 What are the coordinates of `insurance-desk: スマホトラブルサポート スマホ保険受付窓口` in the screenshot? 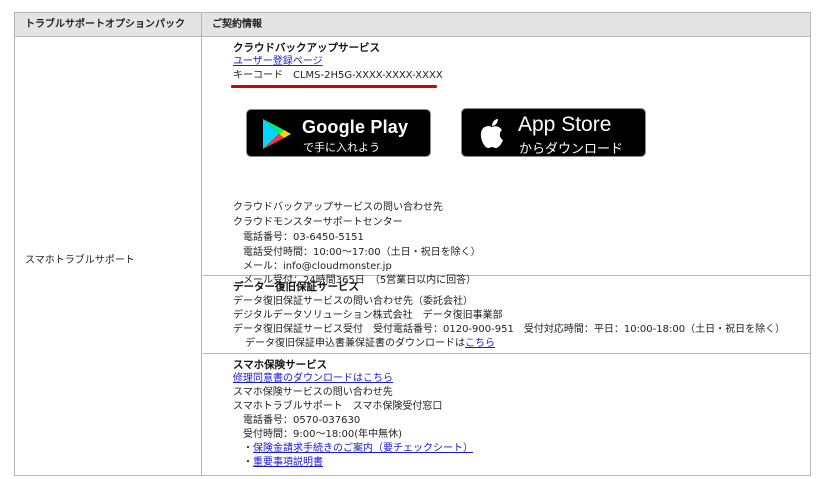 It's located at (338, 406).